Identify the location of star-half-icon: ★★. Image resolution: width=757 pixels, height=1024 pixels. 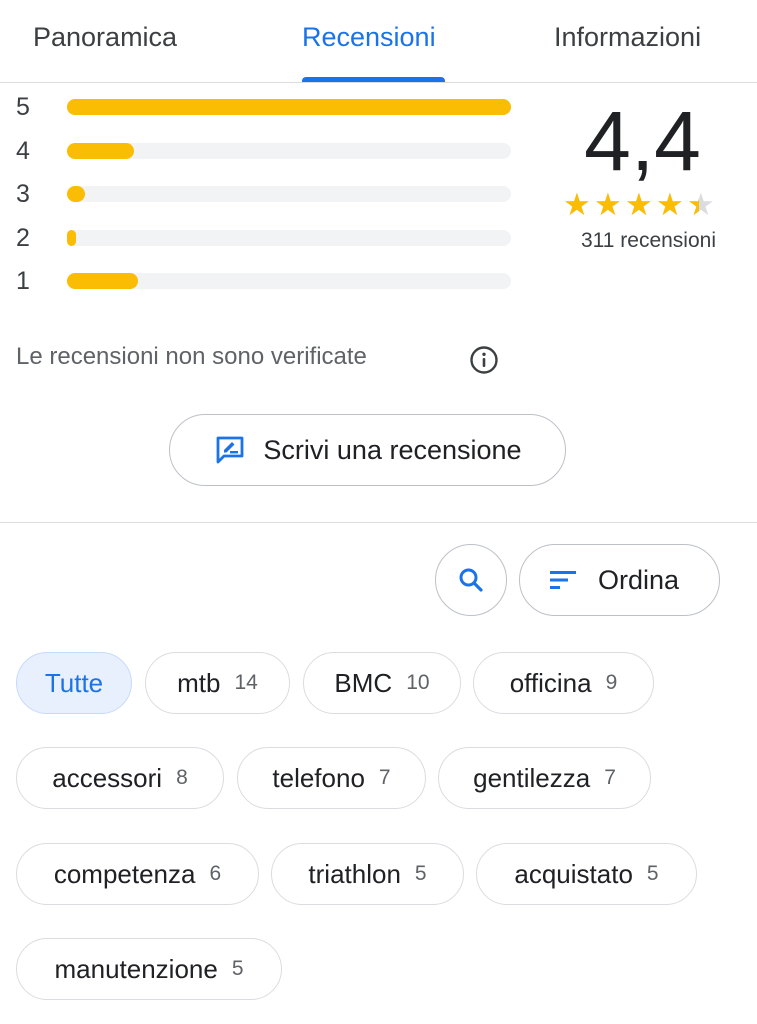
(701, 204).